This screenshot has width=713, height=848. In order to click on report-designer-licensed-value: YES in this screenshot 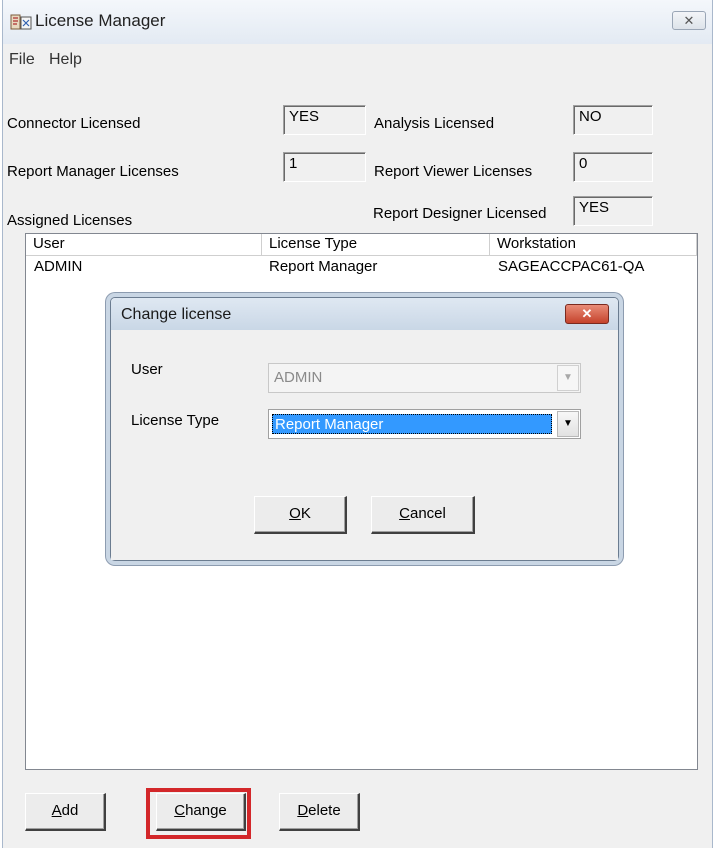, I will do `click(613, 211)`.